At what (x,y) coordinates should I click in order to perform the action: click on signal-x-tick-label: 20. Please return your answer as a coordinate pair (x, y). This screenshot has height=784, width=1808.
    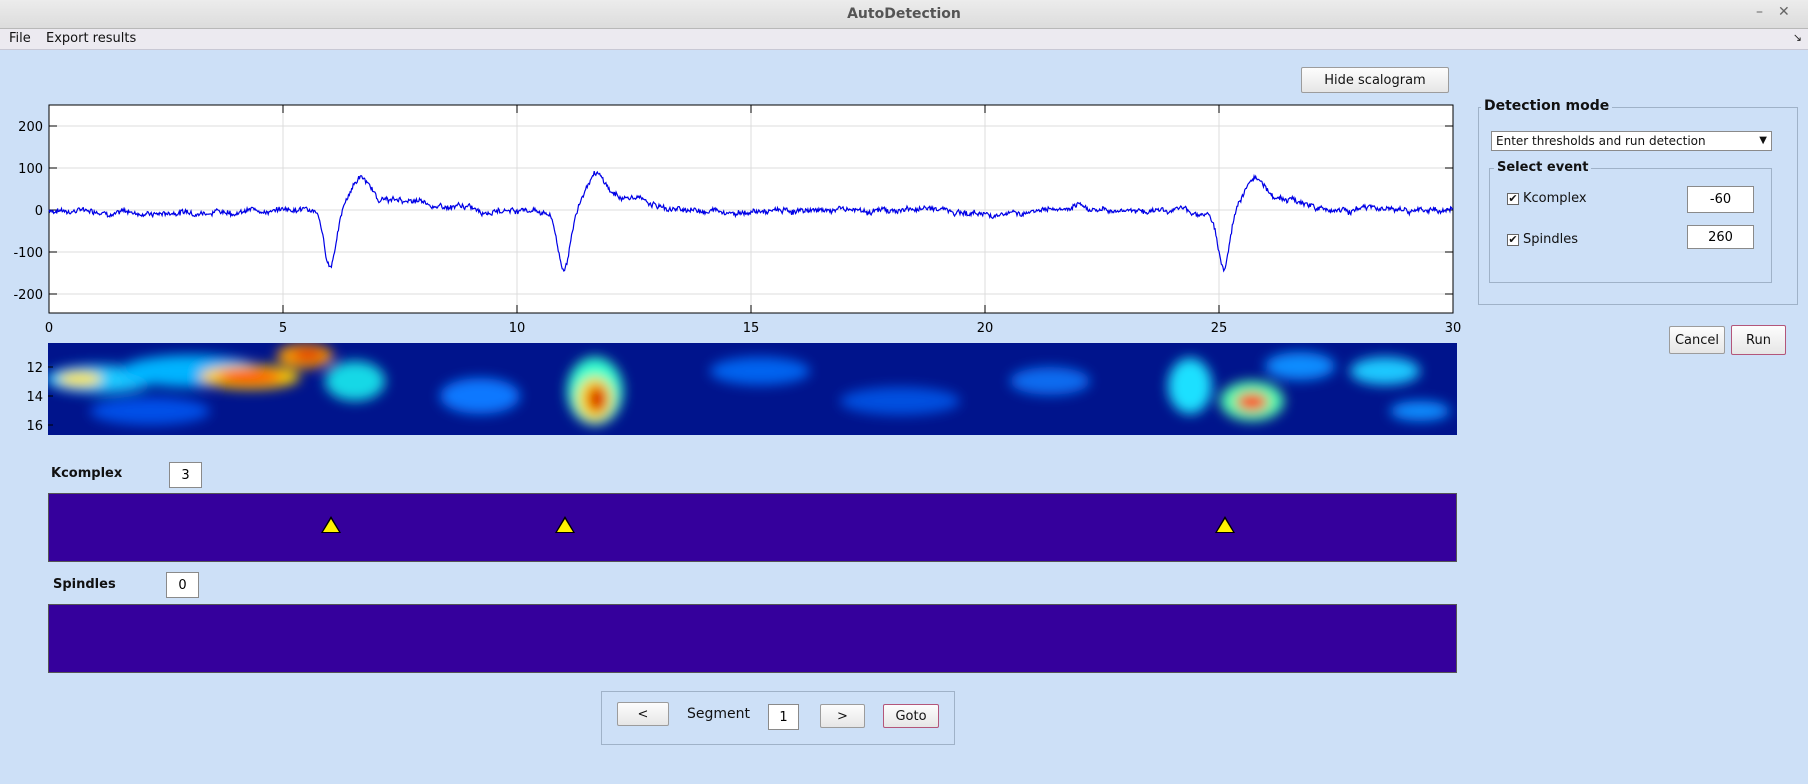
    Looking at the image, I should click on (985, 328).